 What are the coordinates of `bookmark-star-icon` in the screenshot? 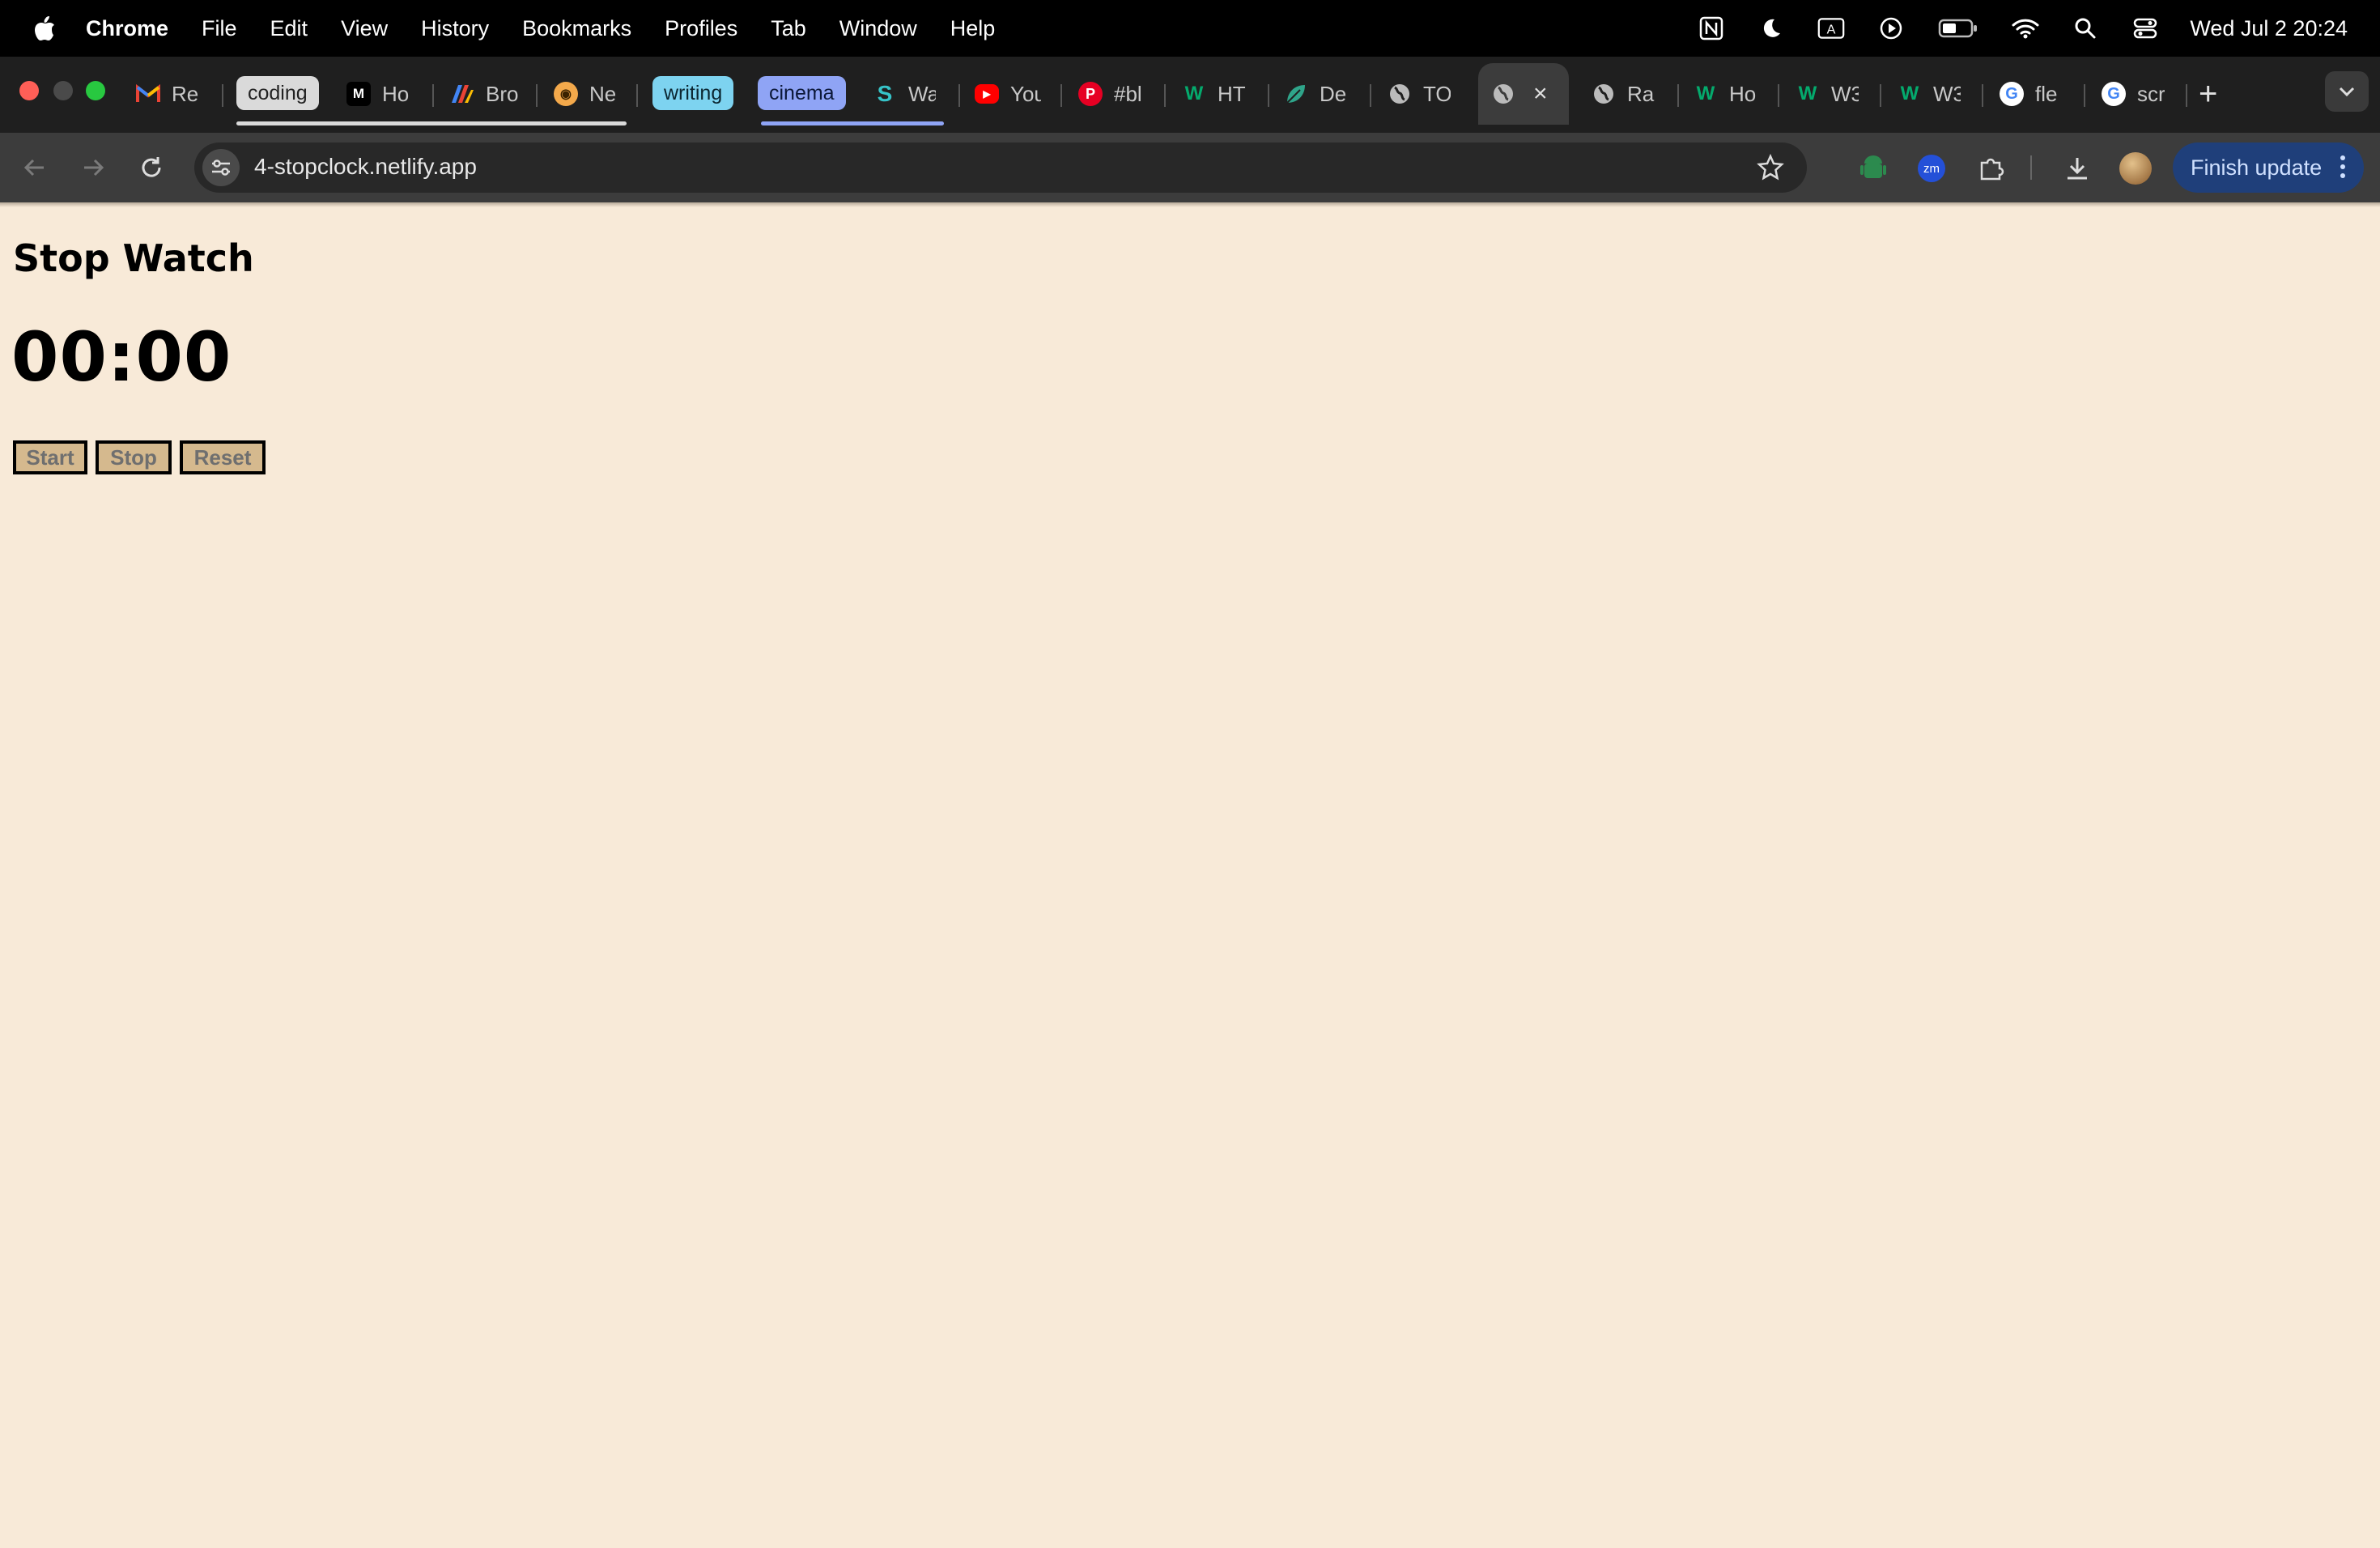 It's located at (1770, 169).